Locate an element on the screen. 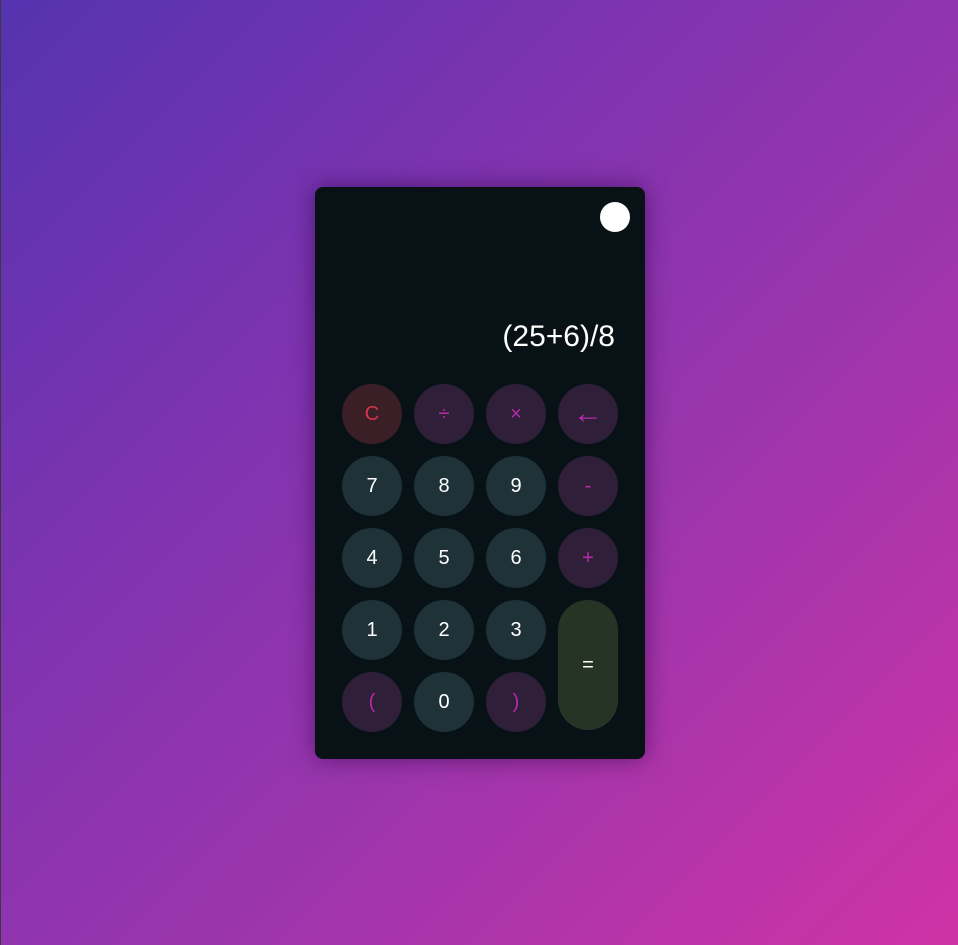  minus-button: - is located at coordinates (588, 486).